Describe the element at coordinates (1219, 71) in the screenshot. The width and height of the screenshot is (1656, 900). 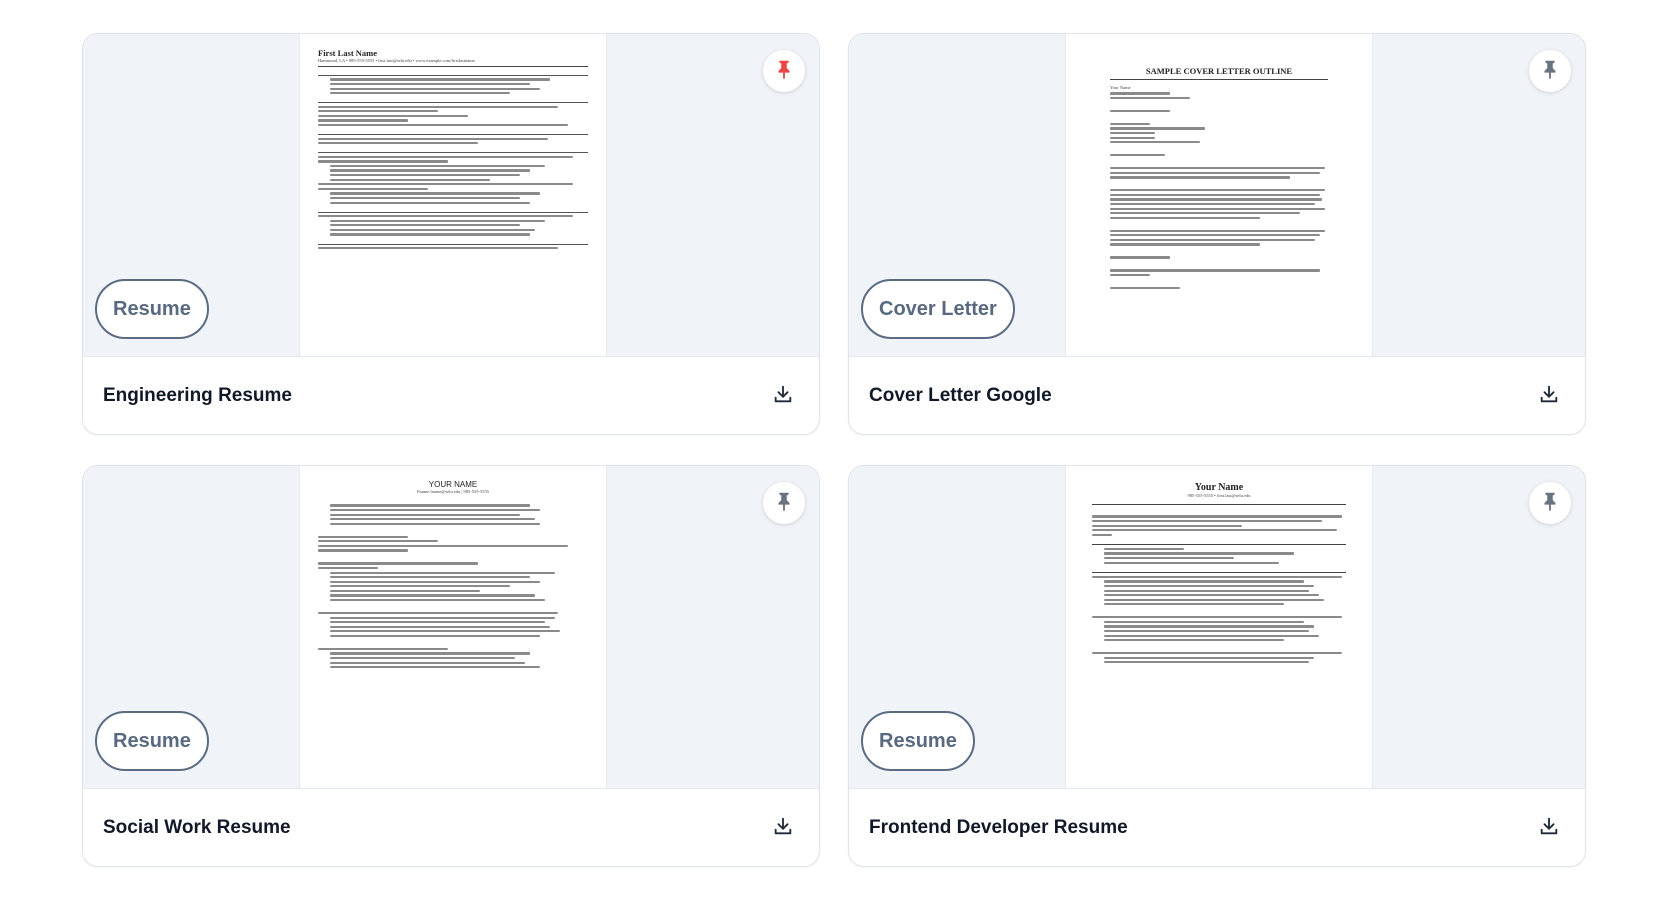
I see `preview-heading: SAMPLE COVER LETTER OUTLINE` at that location.